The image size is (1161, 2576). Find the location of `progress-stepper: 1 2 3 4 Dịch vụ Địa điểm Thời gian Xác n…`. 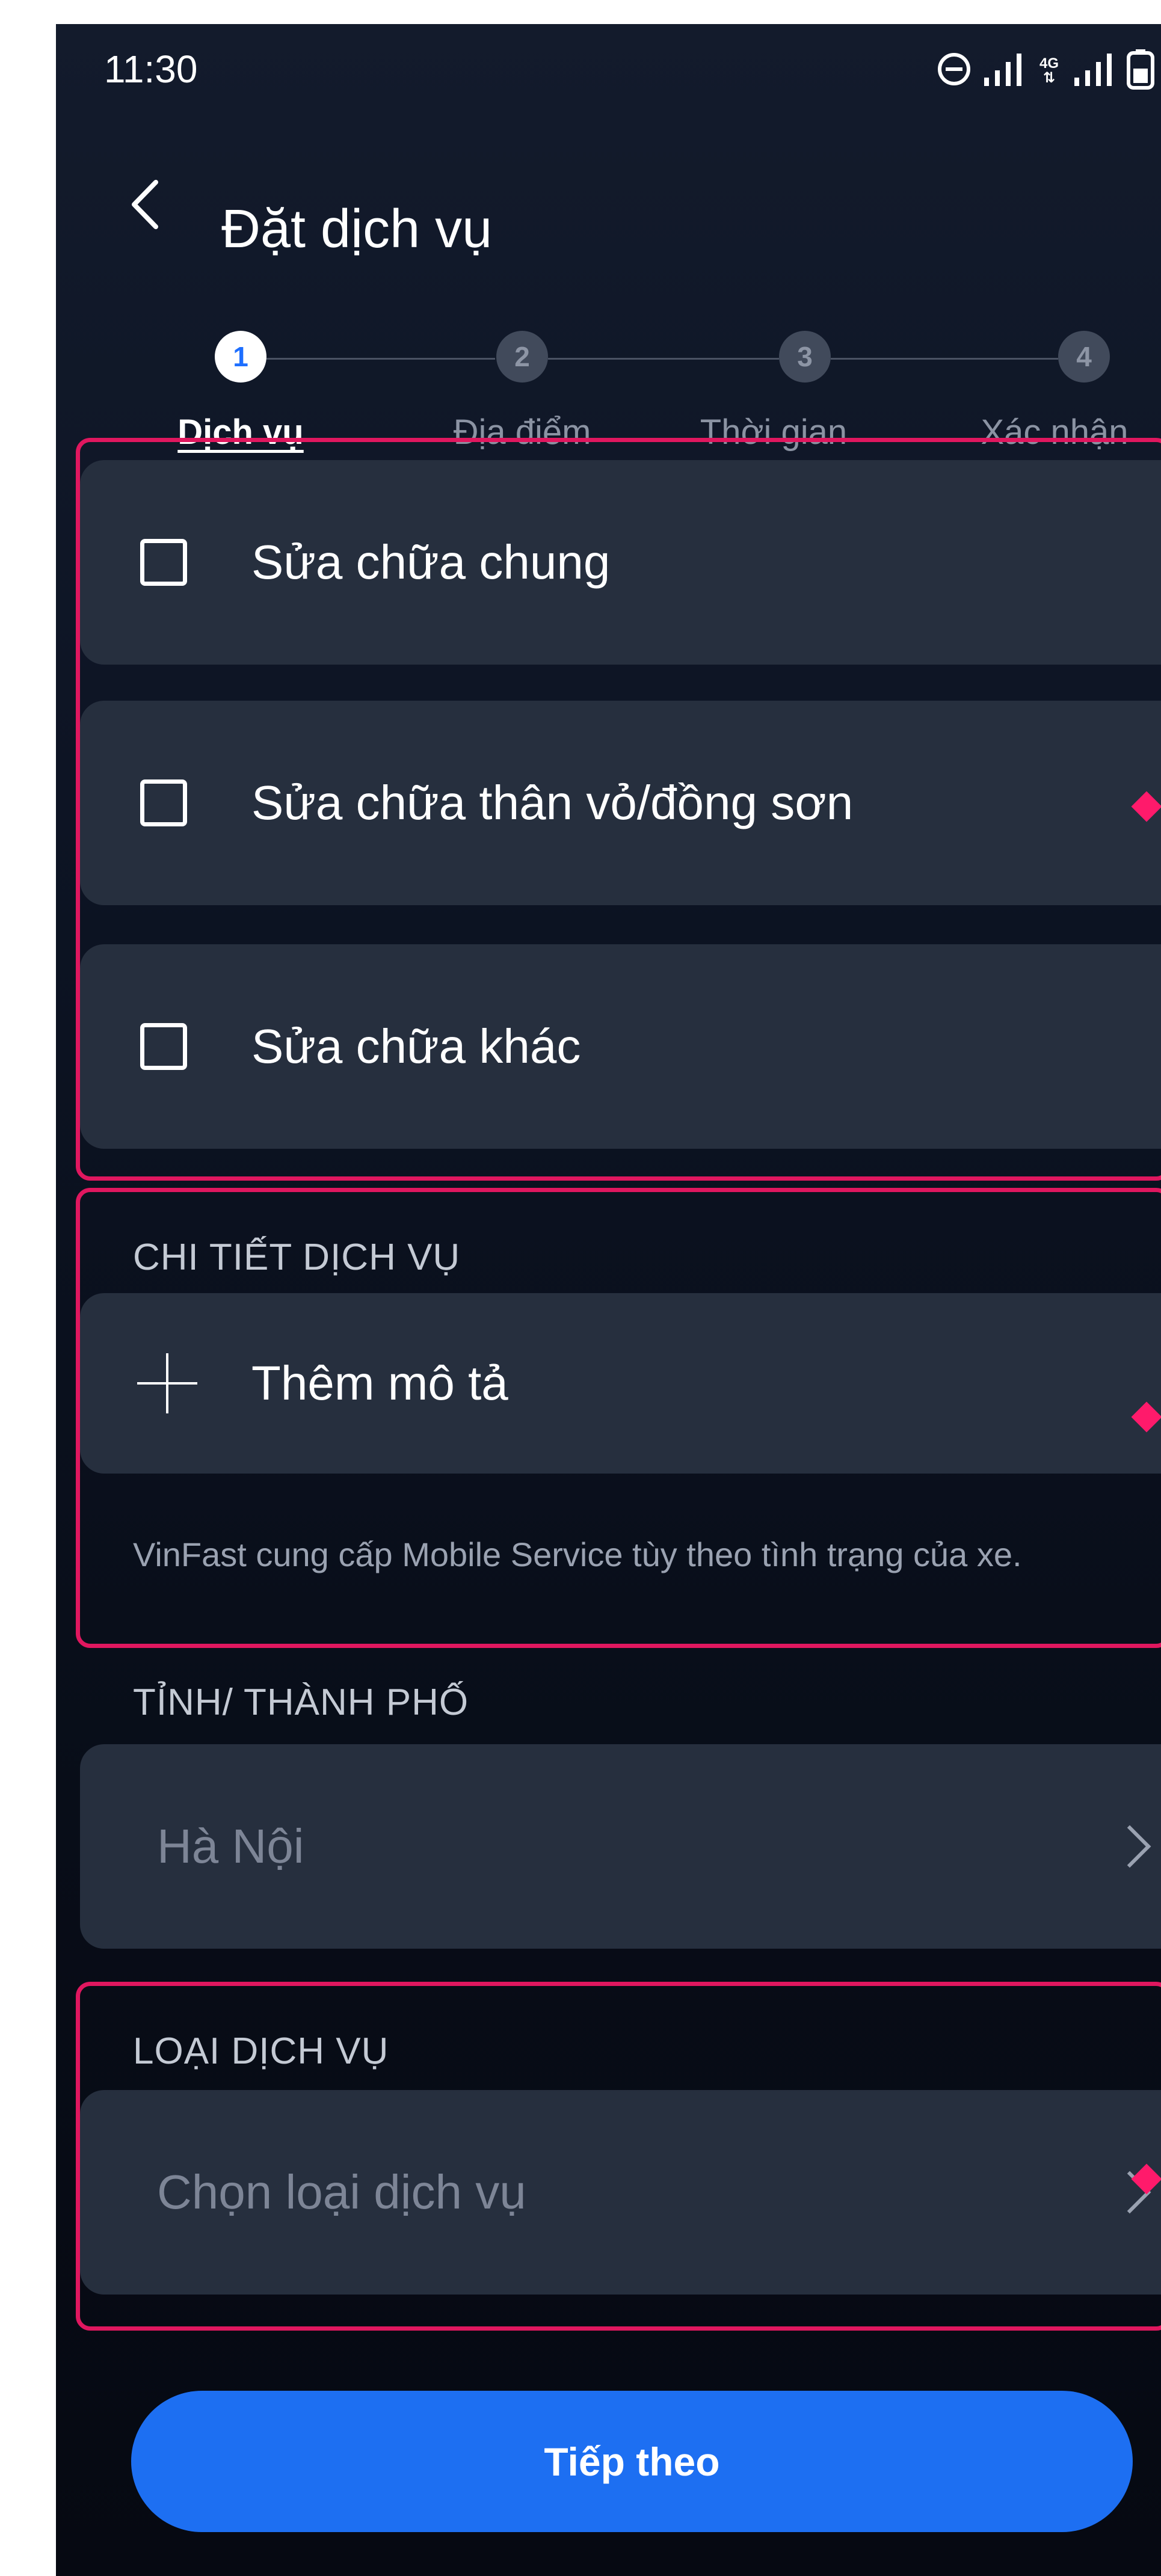

progress-stepper: 1 2 3 4 Dịch vụ Địa điểm Thời gian Xác n… is located at coordinates (609, 388).